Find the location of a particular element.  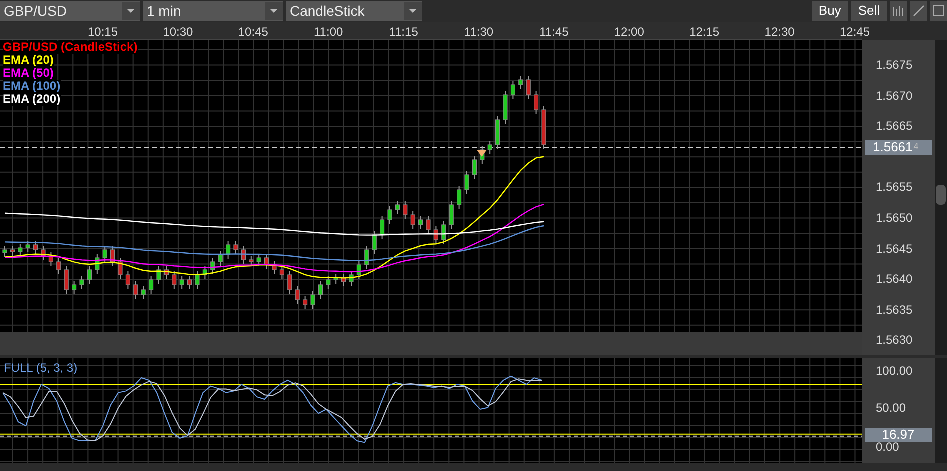

price-label: 1.5665 is located at coordinates (894, 127).